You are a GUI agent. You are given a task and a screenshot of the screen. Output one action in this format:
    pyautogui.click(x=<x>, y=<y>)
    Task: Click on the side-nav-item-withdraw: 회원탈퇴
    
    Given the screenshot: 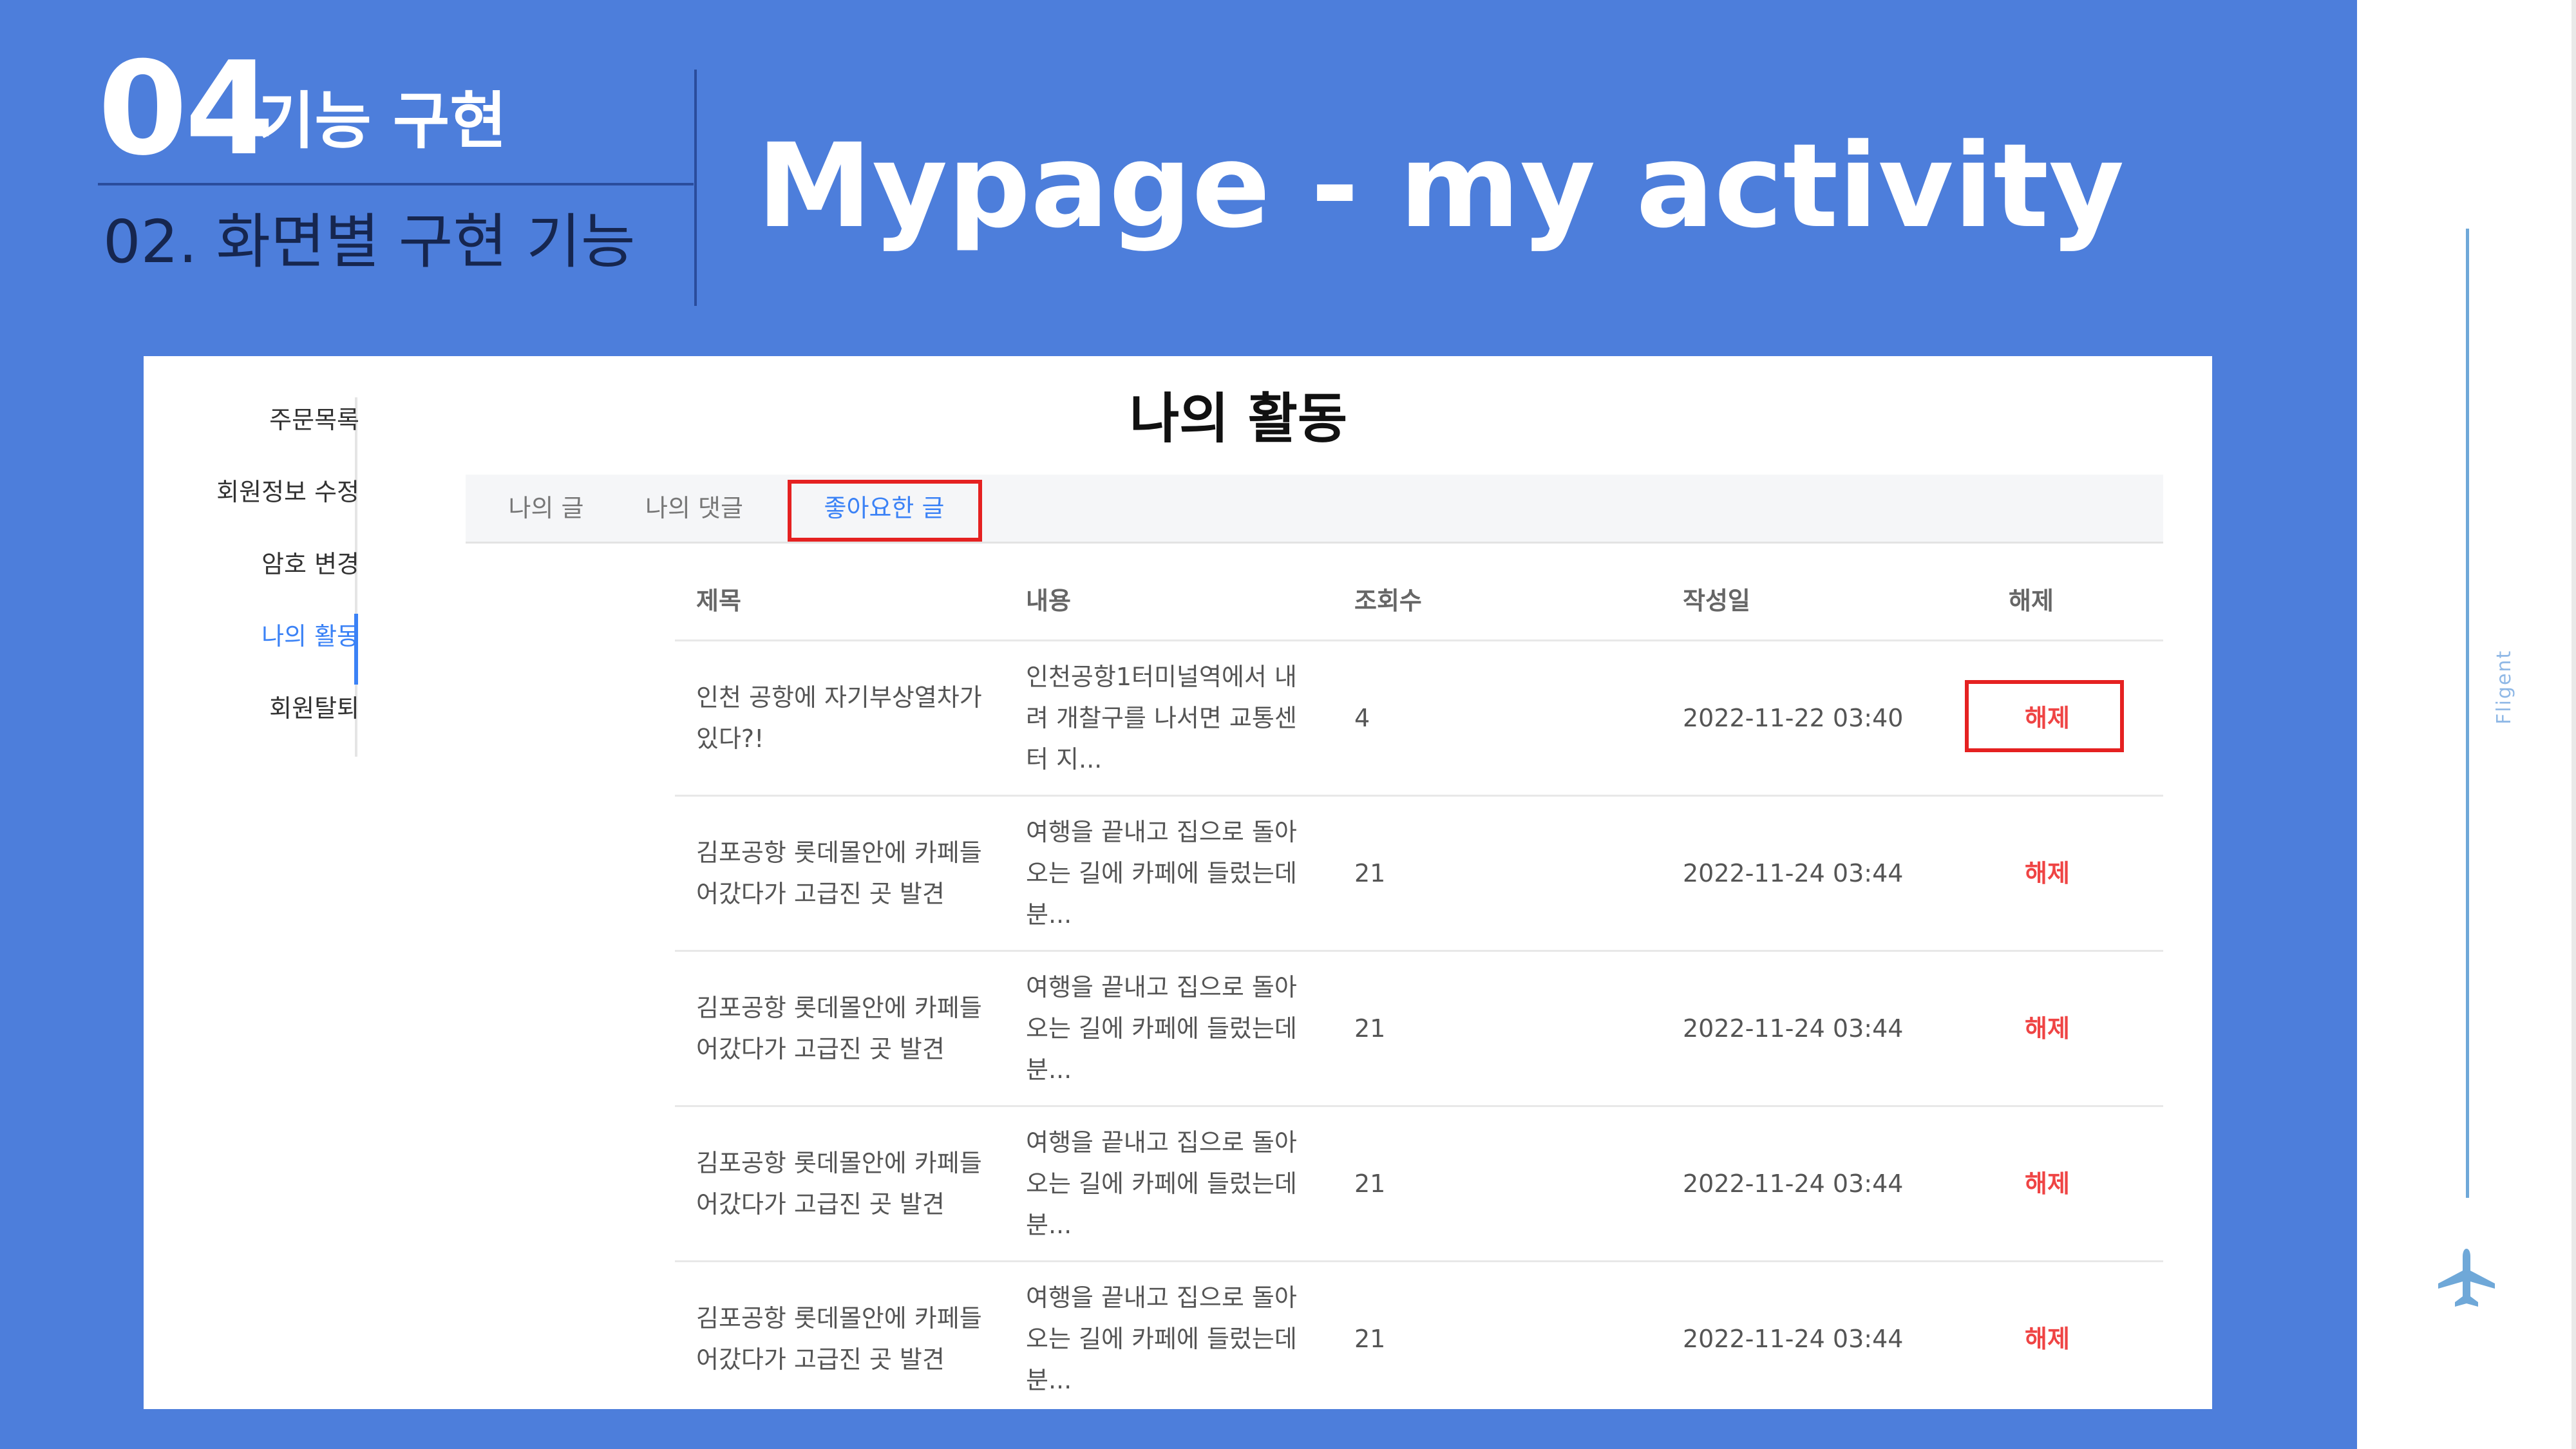 What is the action you would take?
    pyautogui.click(x=251, y=709)
    